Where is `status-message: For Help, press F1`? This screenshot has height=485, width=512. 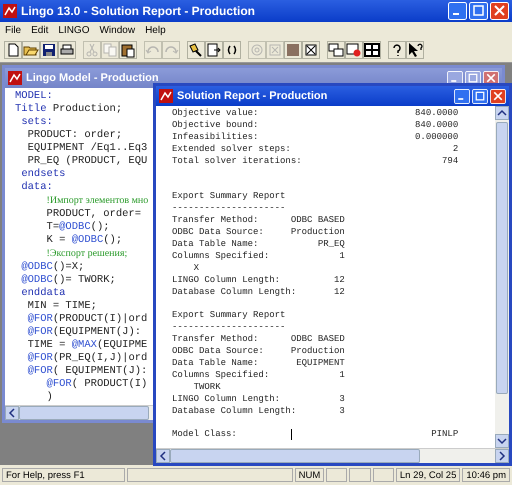 status-message: For Help, press F1 is located at coordinates (64, 475).